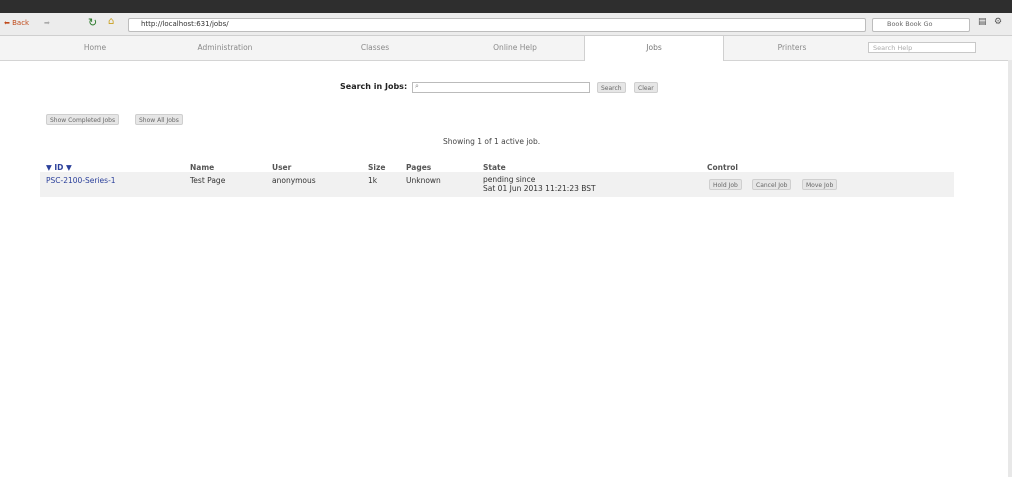 This screenshot has width=1012, height=477. What do you see at coordinates (185, 24) in the screenshot?
I see `address-text: http://localhost:631/jobs/` at bounding box center [185, 24].